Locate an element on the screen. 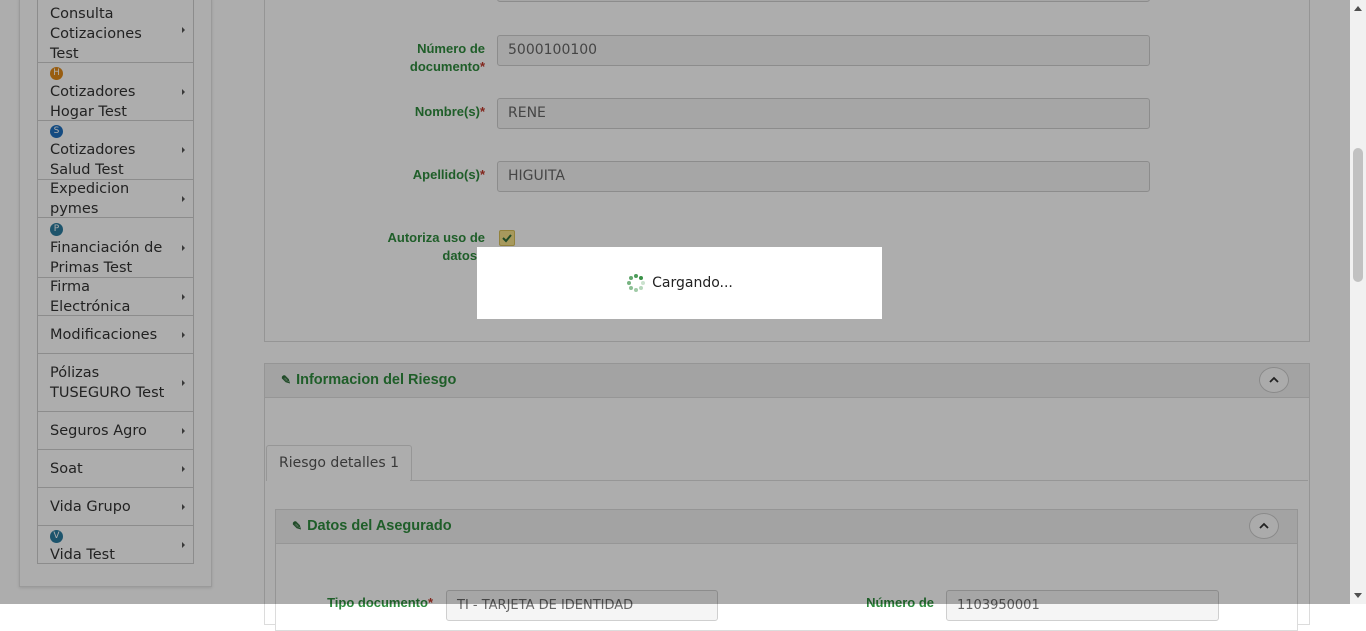  page-scrollbar is located at coordinates (1358, 302).